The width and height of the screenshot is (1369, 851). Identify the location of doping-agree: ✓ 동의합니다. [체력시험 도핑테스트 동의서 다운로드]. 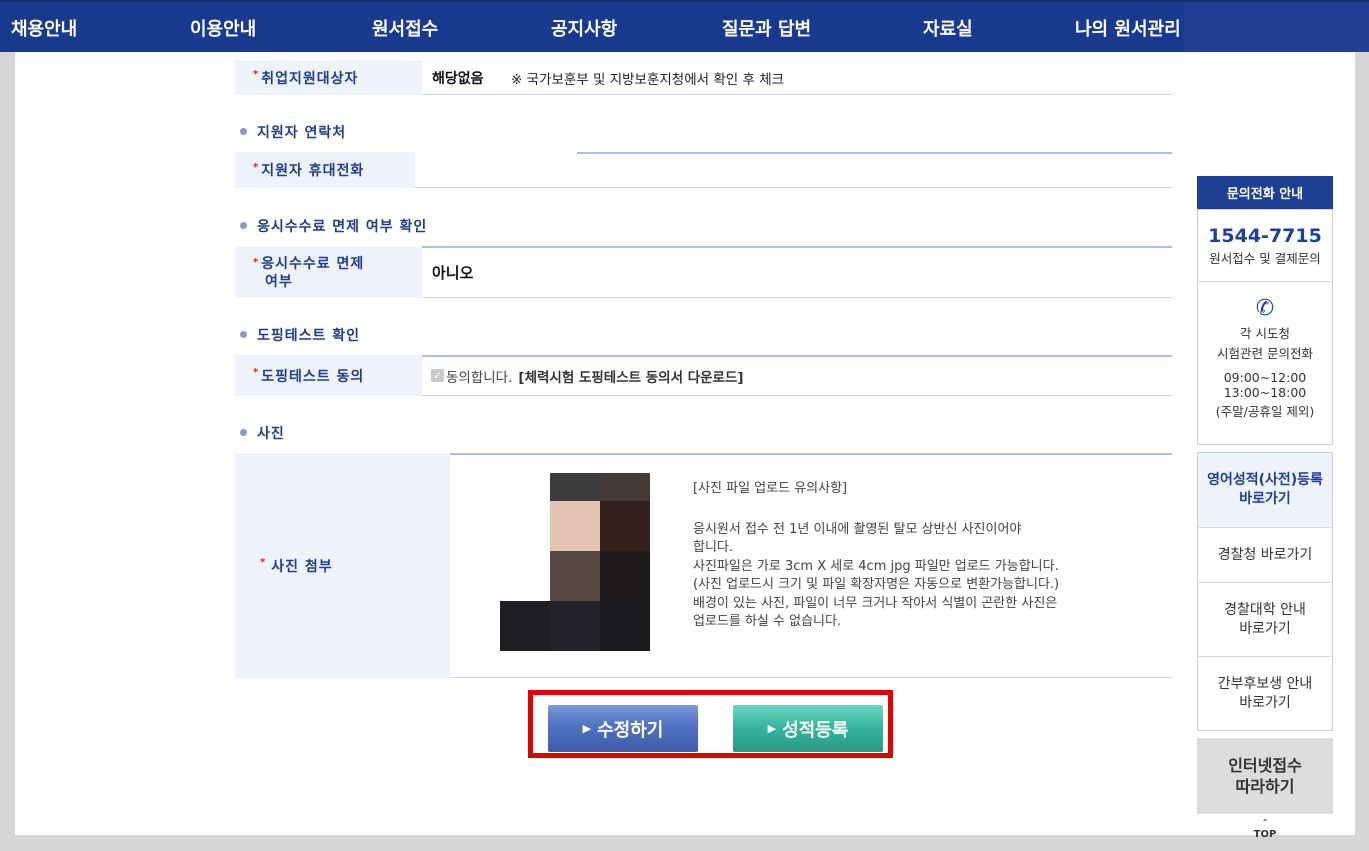
(587, 375).